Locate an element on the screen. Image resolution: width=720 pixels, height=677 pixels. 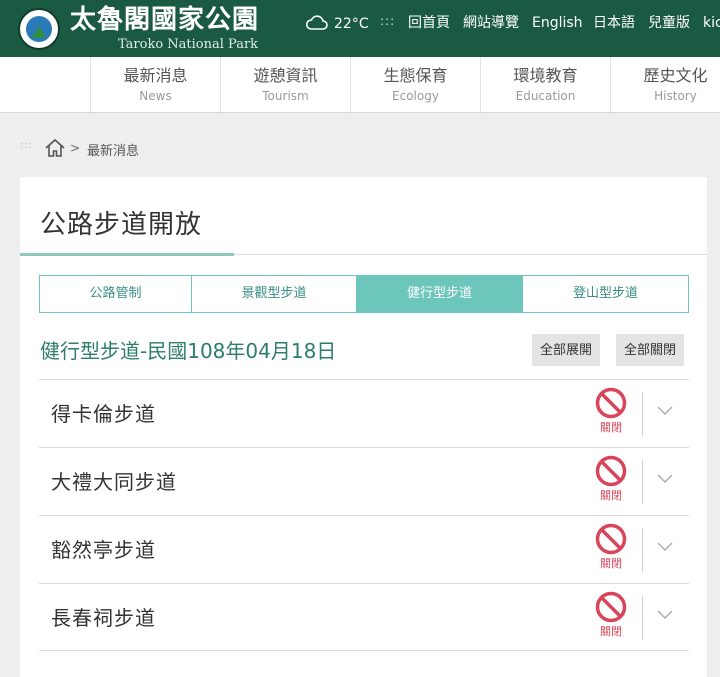
title-accent-bar is located at coordinates (127, 254).